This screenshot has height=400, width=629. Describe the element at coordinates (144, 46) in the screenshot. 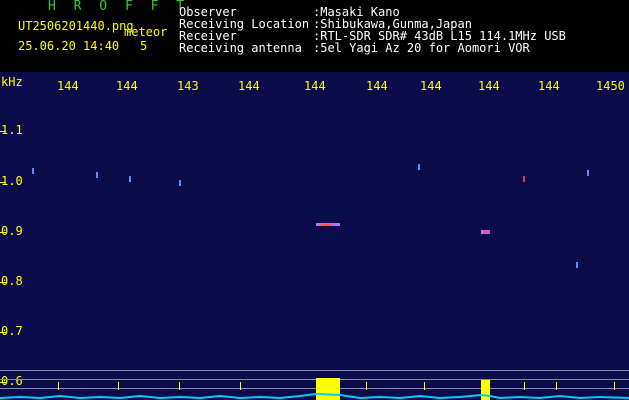

I see `event-count: 5` at that location.